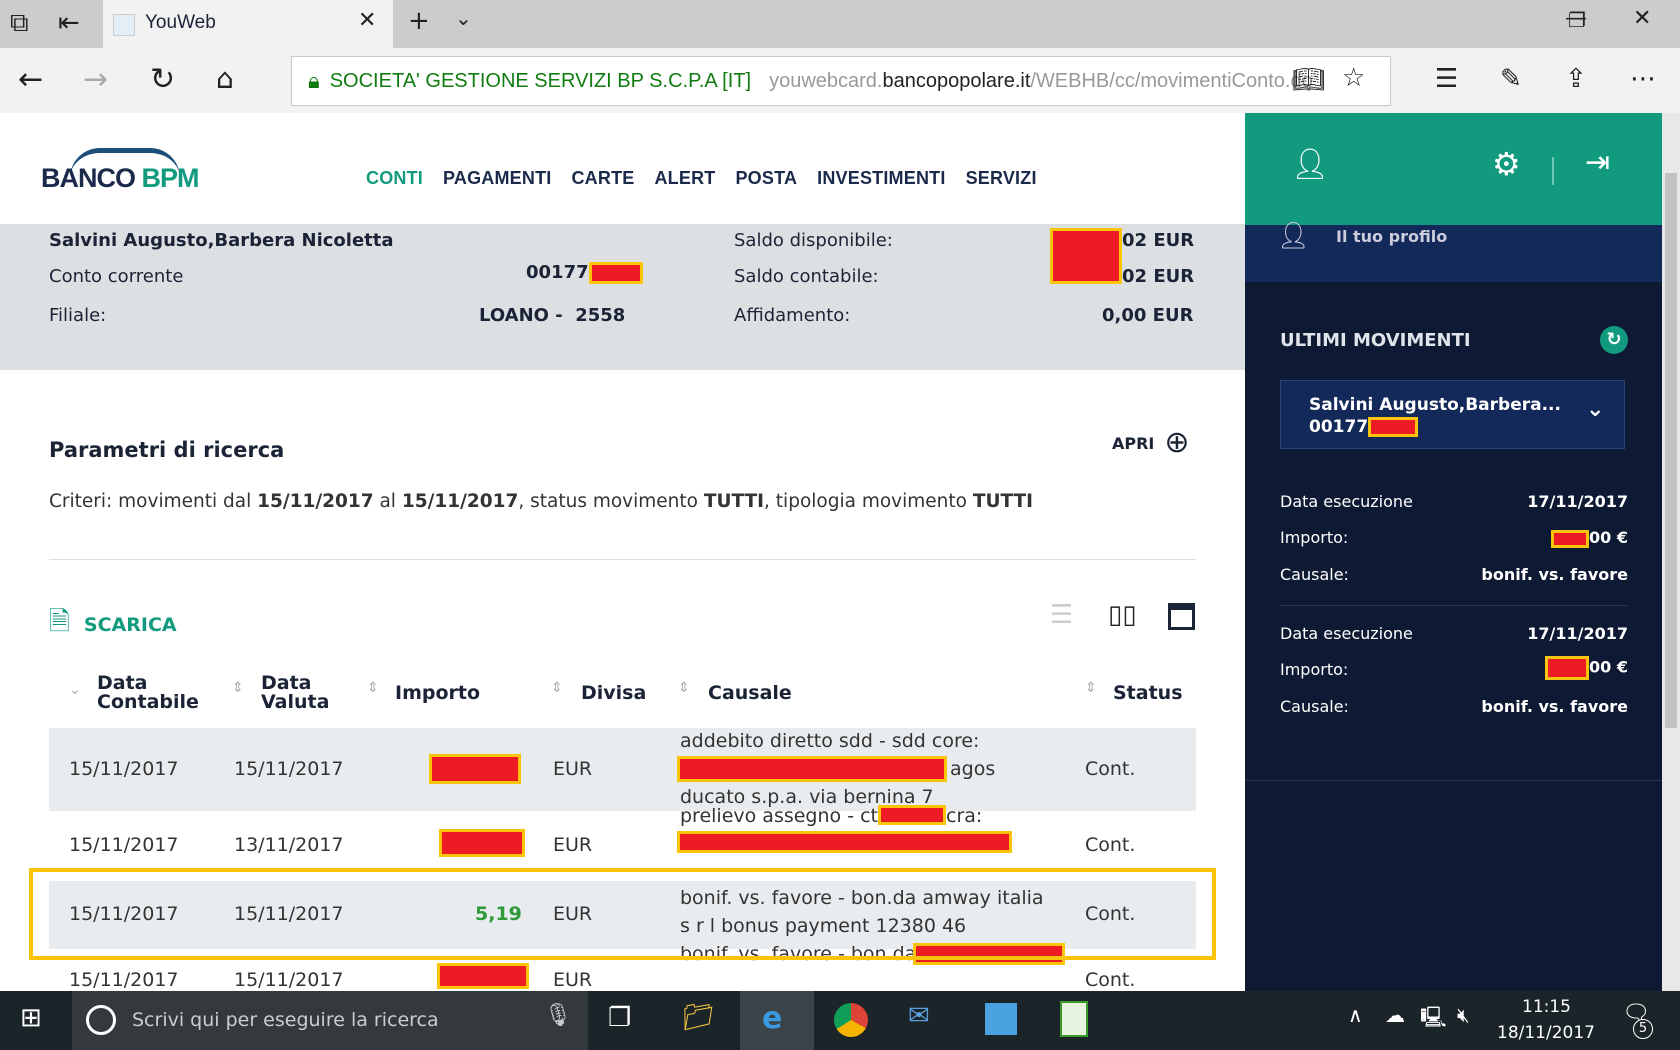  What do you see at coordinates (1452, 414) in the screenshot?
I see `account-select: Salvini Augusto,Barbera... 00177 ⌄` at bounding box center [1452, 414].